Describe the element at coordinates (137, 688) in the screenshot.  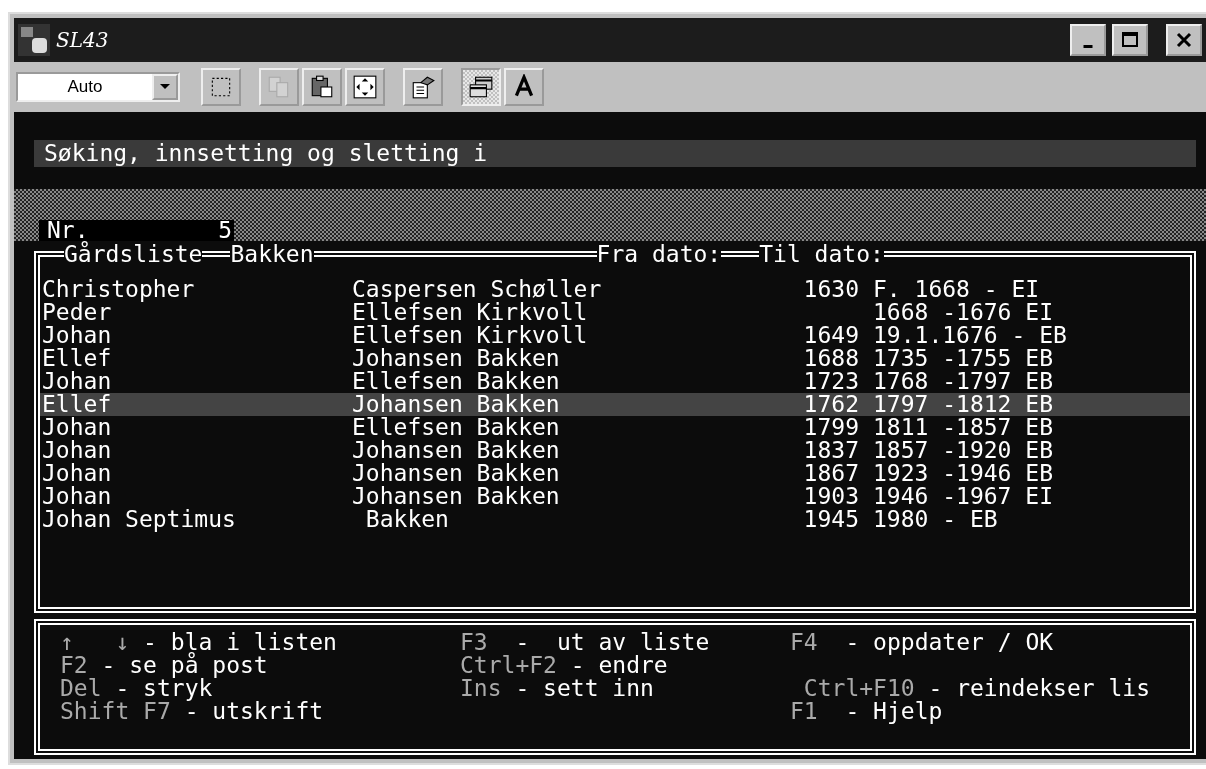
I see `key-hint: Del - stryk` at that location.